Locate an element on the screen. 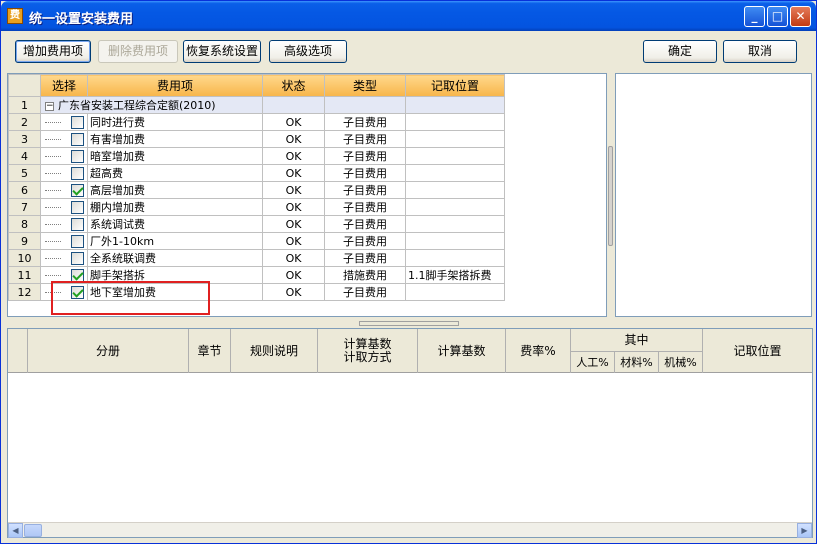 The image size is (817, 544). col-header-rate: 费率% is located at coordinates (538, 351).